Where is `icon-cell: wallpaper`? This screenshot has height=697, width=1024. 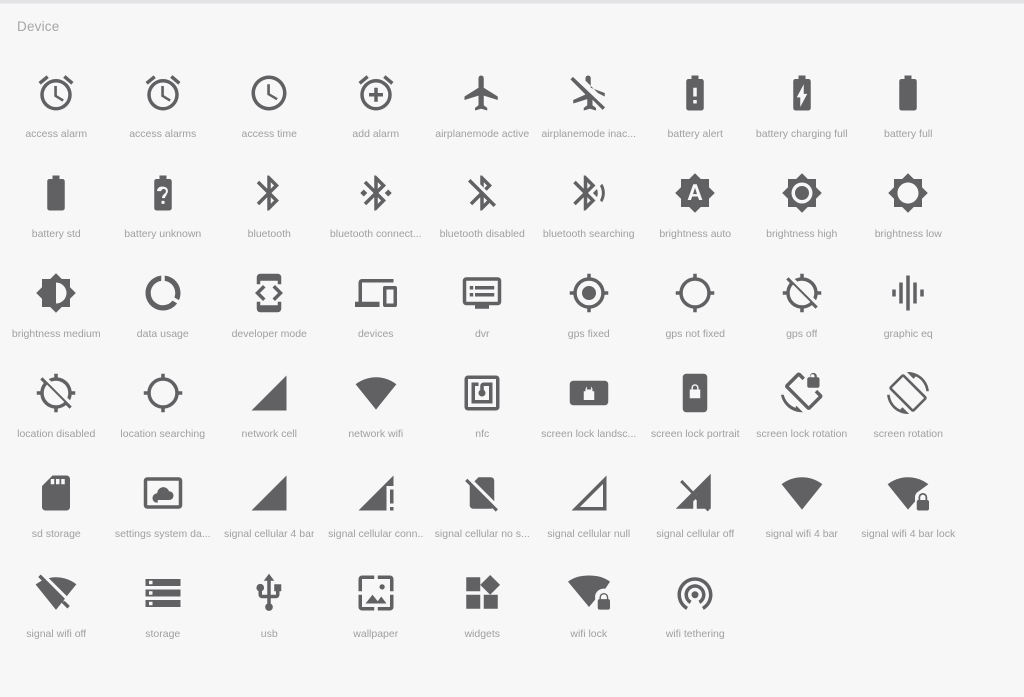
icon-cell: wallpaper is located at coordinates (376, 604).